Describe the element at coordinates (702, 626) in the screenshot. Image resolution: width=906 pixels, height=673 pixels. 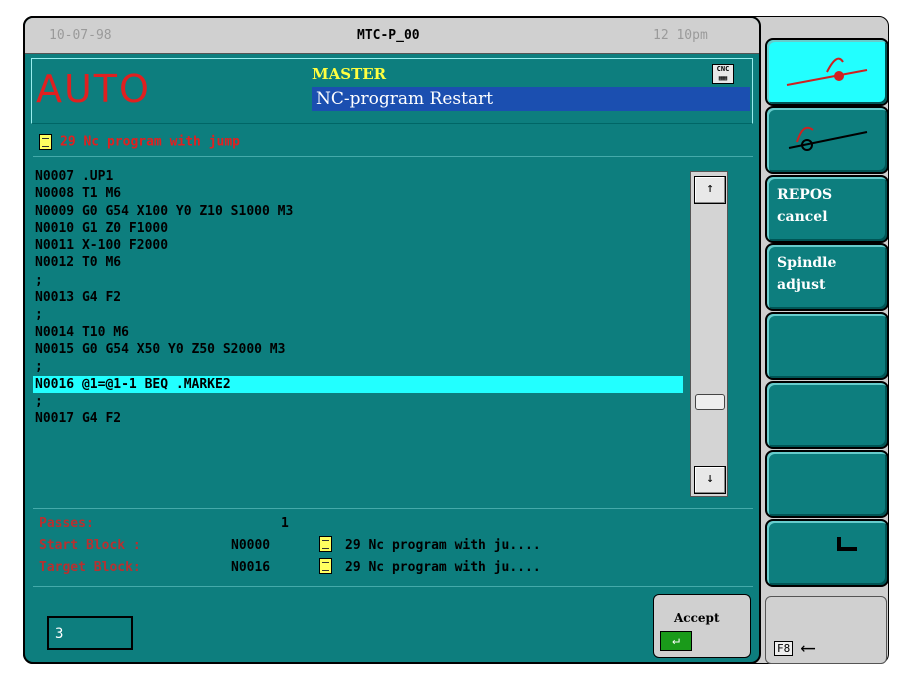
I see `accept-button: Accept ↵` at that location.